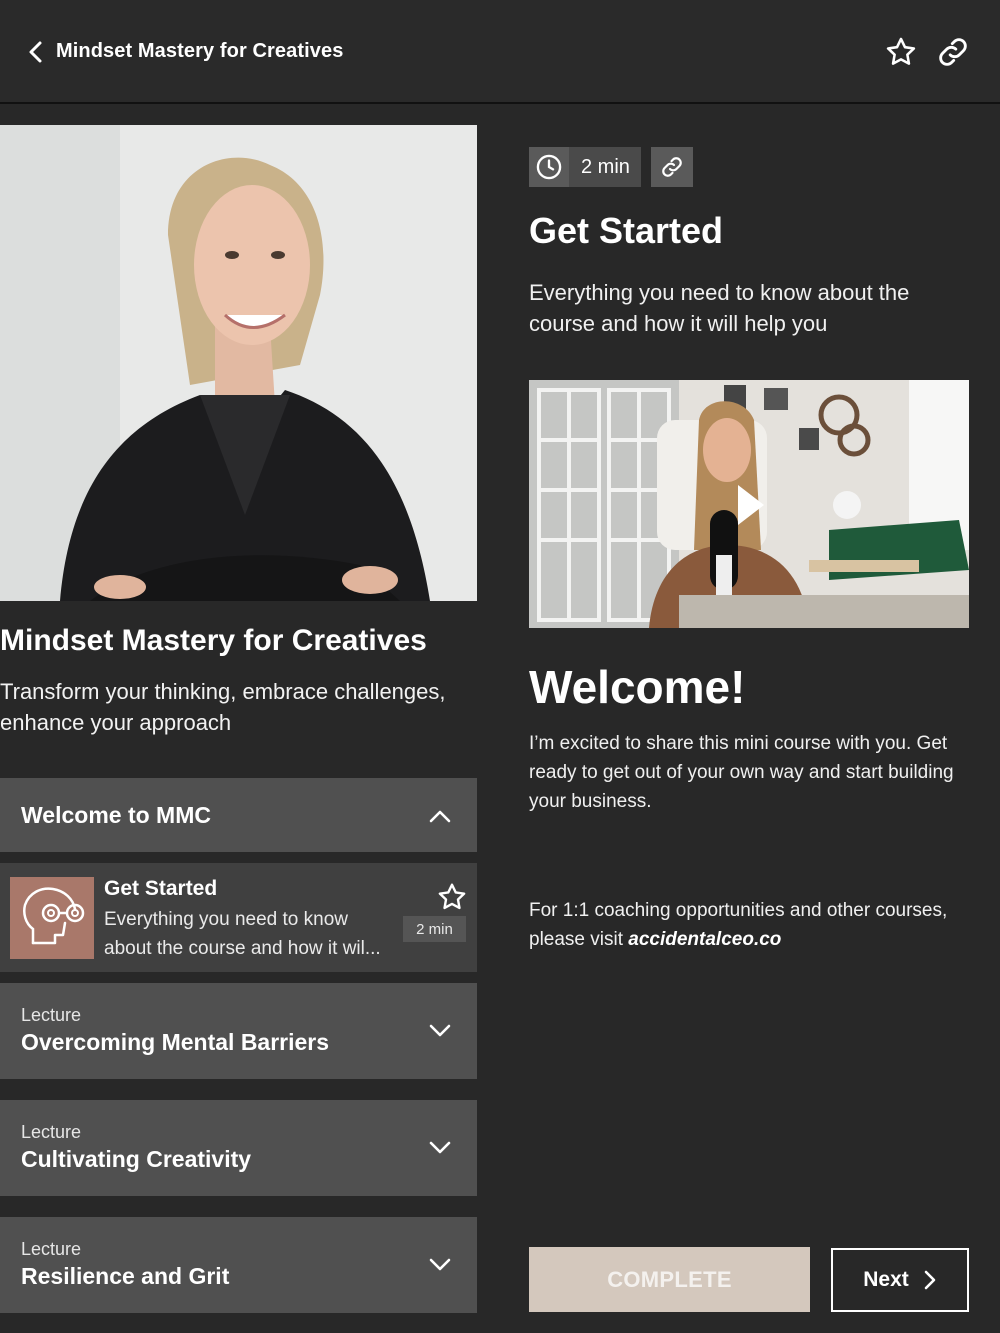 The height and width of the screenshot is (1333, 1000). What do you see at coordinates (749, 504) in the screenshot?
I see `video-player` at bounding box center [749, 504].